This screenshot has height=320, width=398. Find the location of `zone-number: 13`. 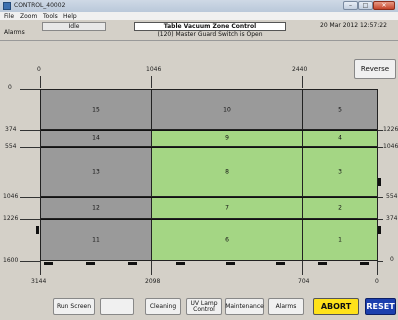

zone-number: 13 is located at coordinates (96, 171).